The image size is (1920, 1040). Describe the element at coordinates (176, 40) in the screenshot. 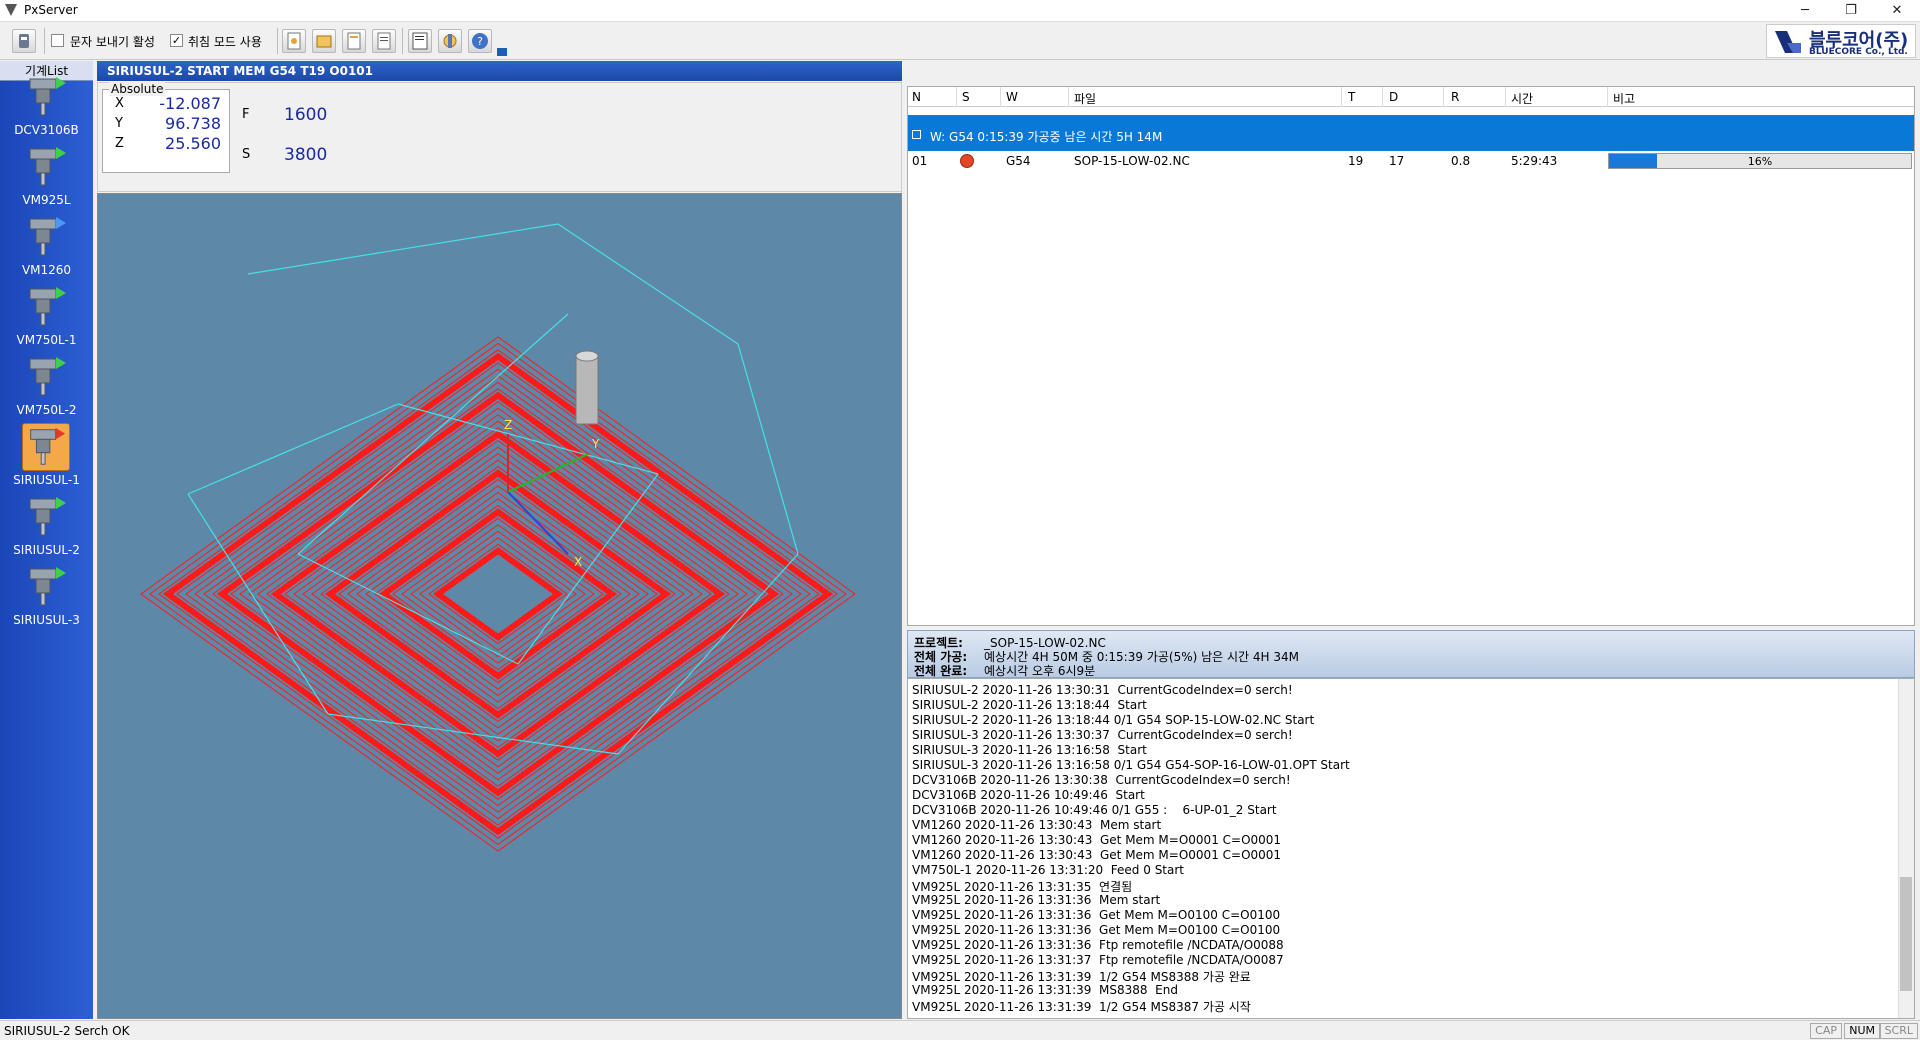

I see `cancel-mode-checkbox: ✓` at that location.